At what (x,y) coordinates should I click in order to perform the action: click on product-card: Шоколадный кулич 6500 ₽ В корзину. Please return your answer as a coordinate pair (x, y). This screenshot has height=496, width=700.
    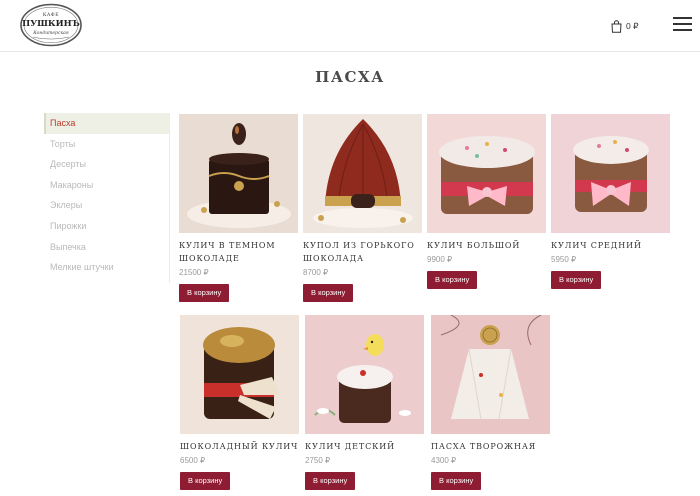
    Looking at the image, I should click on (239, 402).